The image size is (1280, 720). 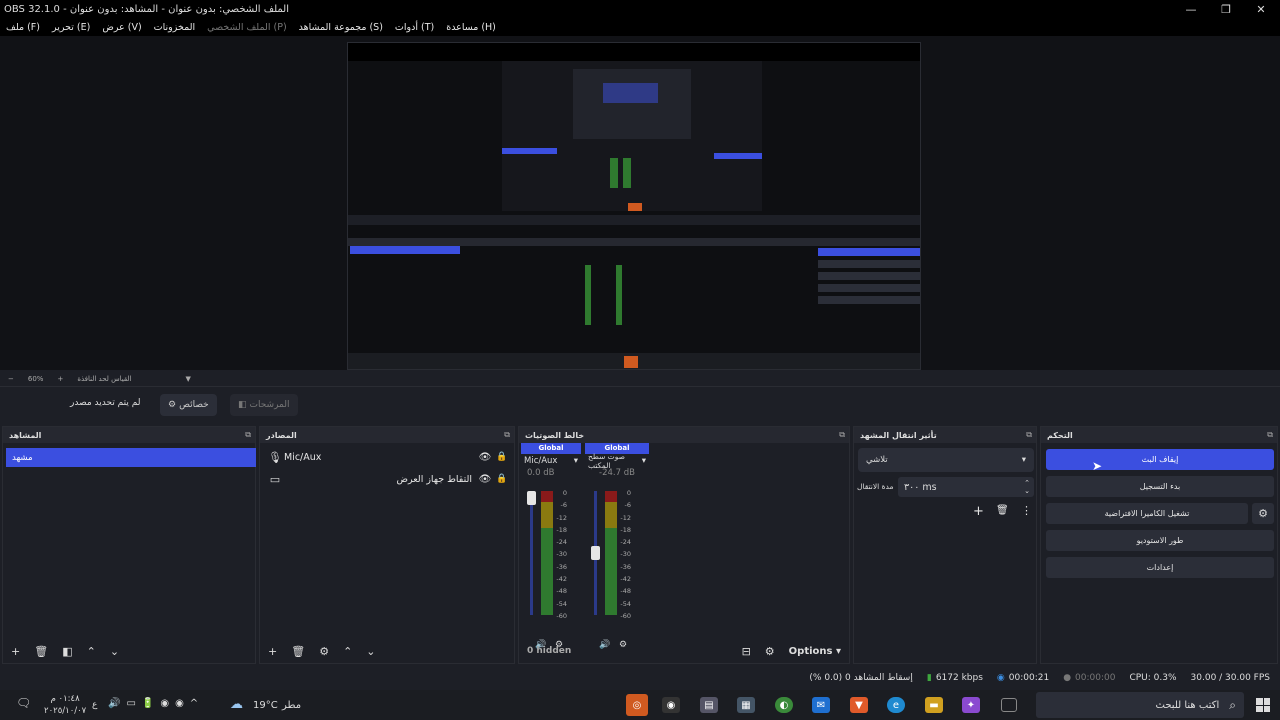 I want to click on stream-time-value: 00:00:21, so click(x=1029, y=678).